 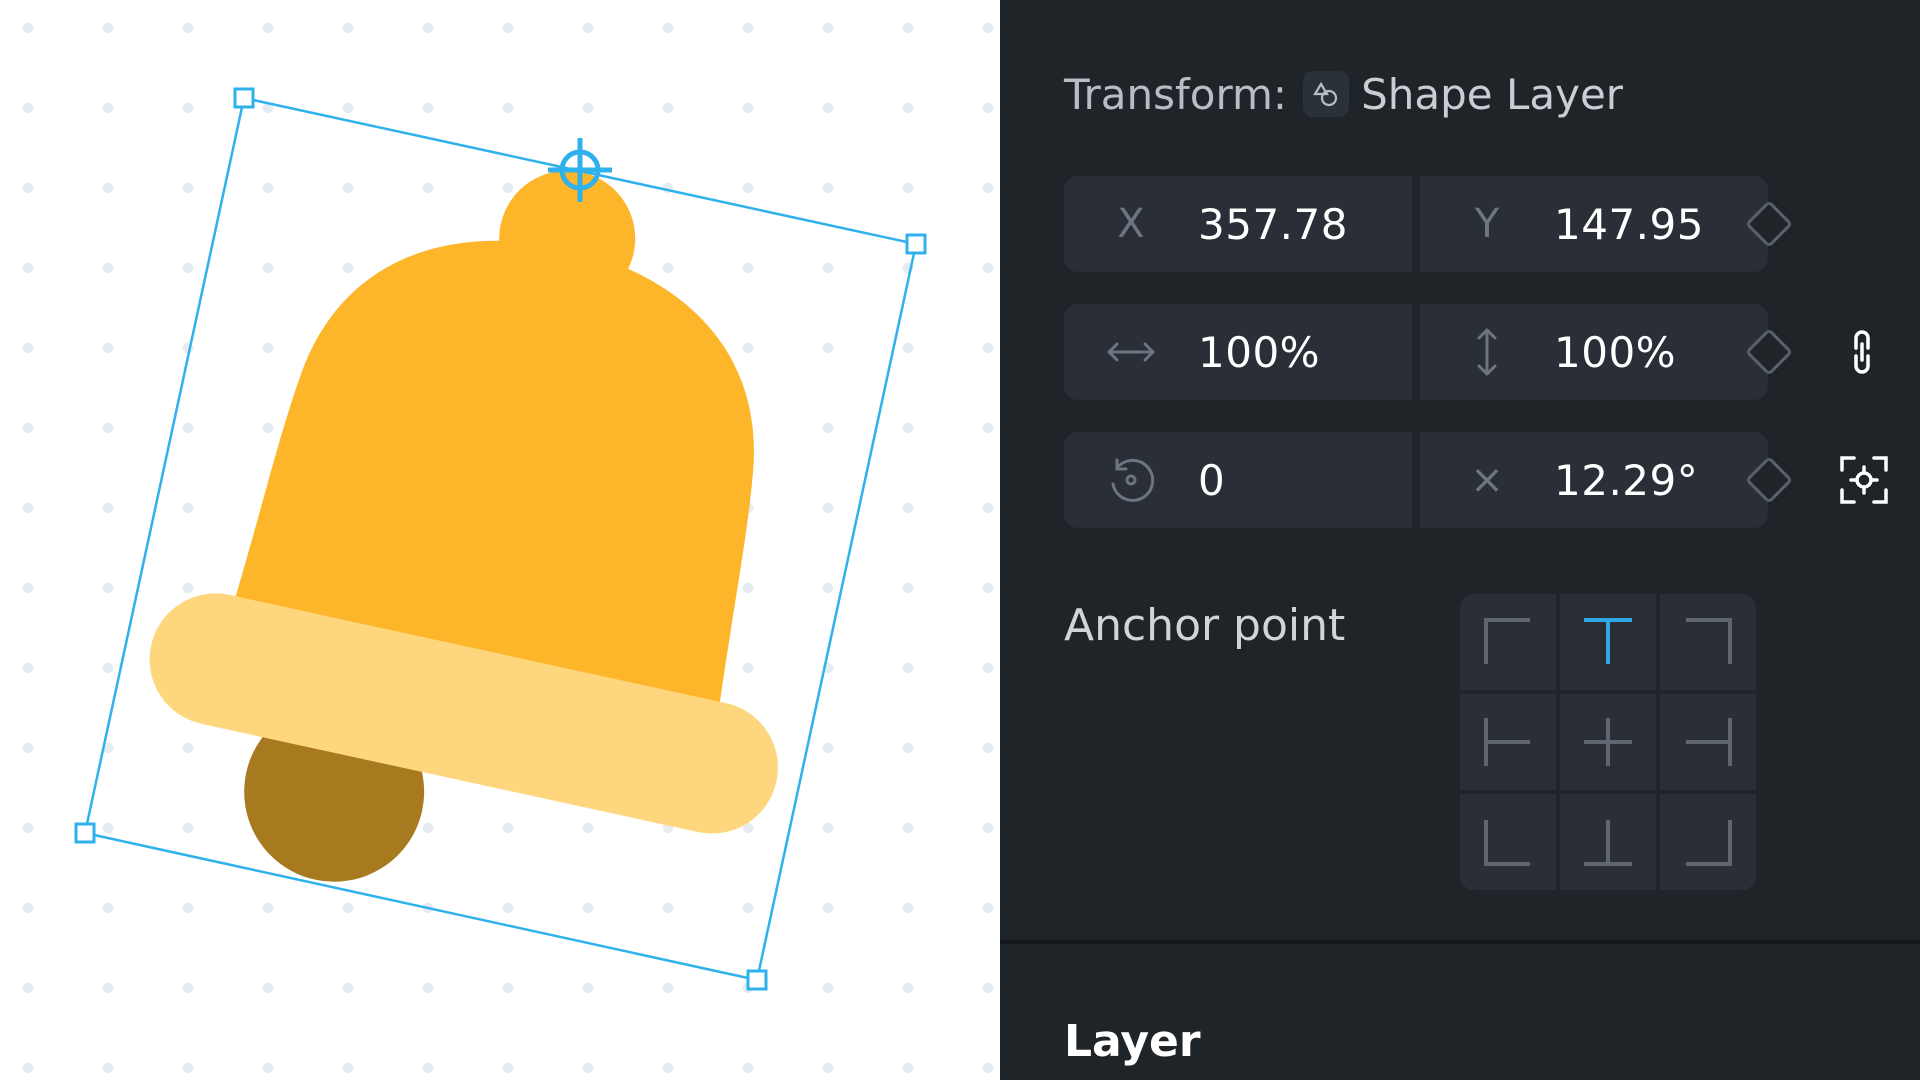 What do you see at coordinates (1238, 480) in the screenshot?
I see `rotation-turns-field: 0` at bounding box center [1238, 480].